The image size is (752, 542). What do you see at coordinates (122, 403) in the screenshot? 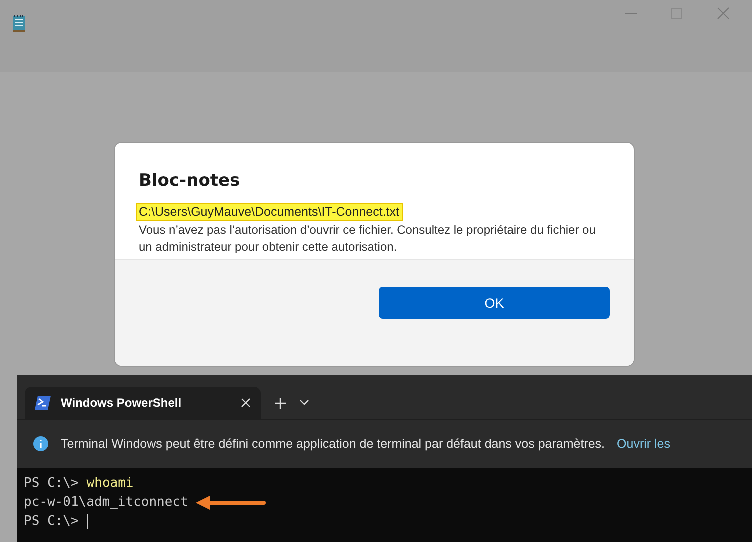
I see `tab-title: Windows PowerShell` at bounding box center [122, 403].